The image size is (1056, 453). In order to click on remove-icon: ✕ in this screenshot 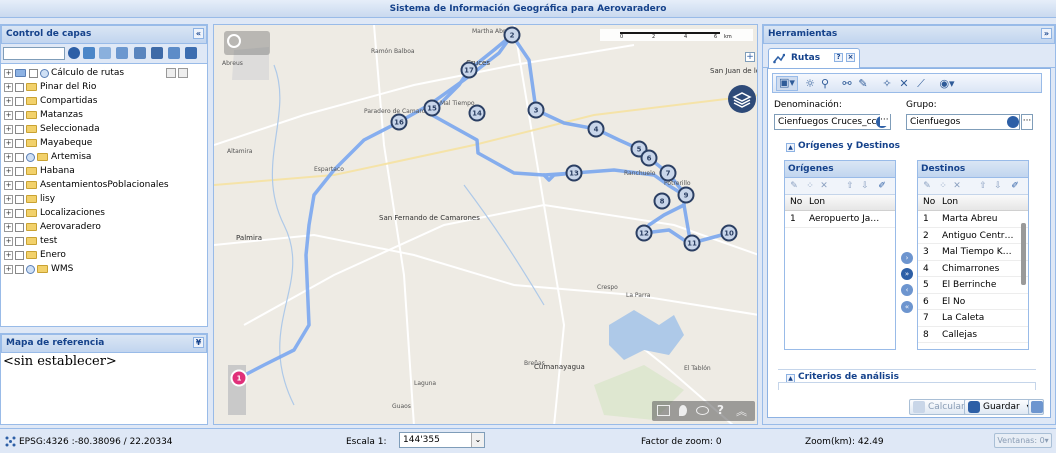, I will do `click(824, 186)`.